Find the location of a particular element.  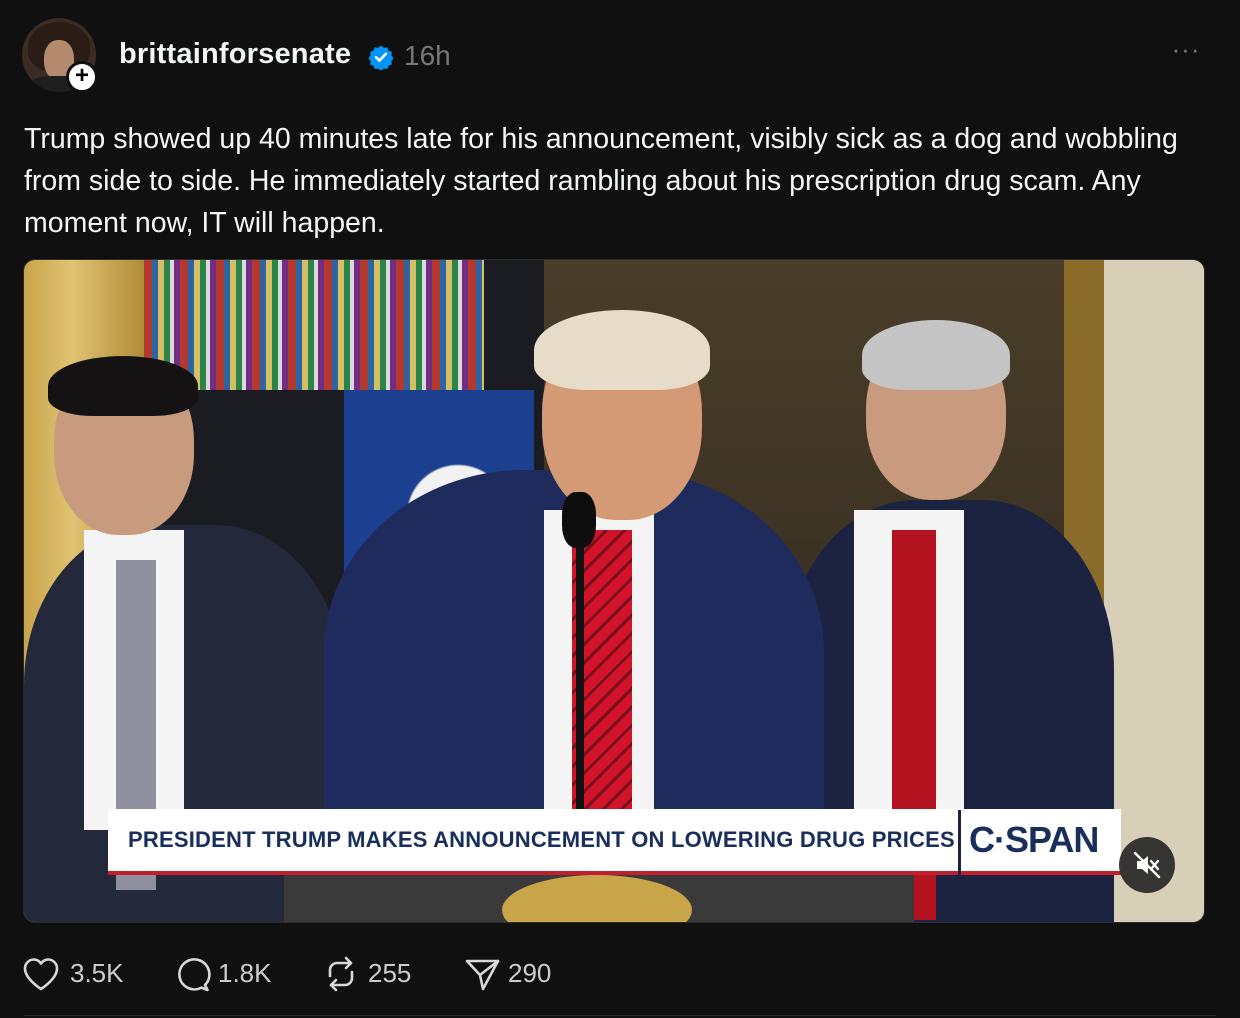

send-icon is located at coordinates (482, 975).